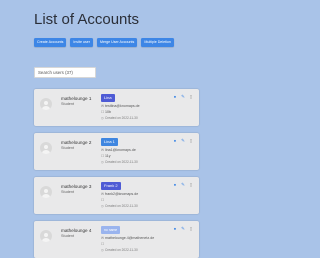 The height and width of the screenshot is (258, 320). I want to click on account-name-badge: Lina 1, so click(109, 142).